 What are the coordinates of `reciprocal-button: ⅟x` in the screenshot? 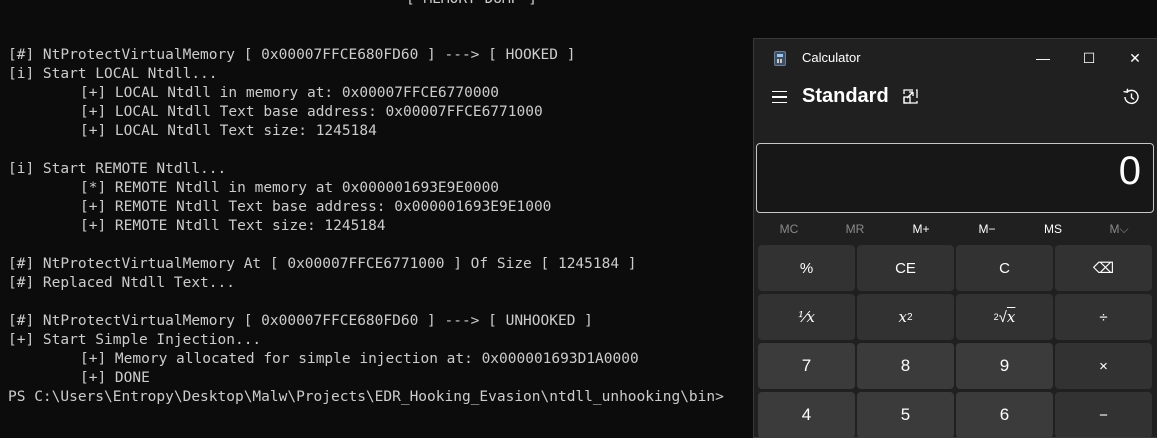 It's located at (806, 317).